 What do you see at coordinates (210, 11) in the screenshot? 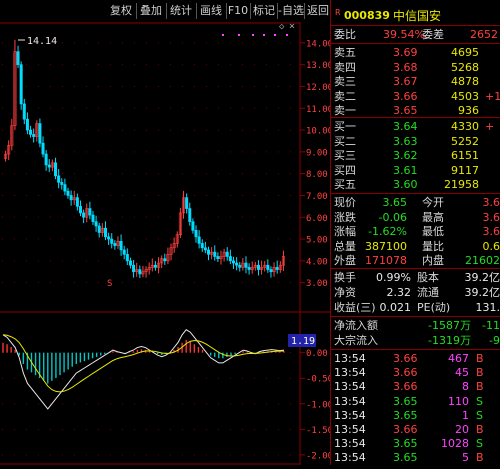
I see `draw-line-button: 画线` at bounding box center [210, 11].